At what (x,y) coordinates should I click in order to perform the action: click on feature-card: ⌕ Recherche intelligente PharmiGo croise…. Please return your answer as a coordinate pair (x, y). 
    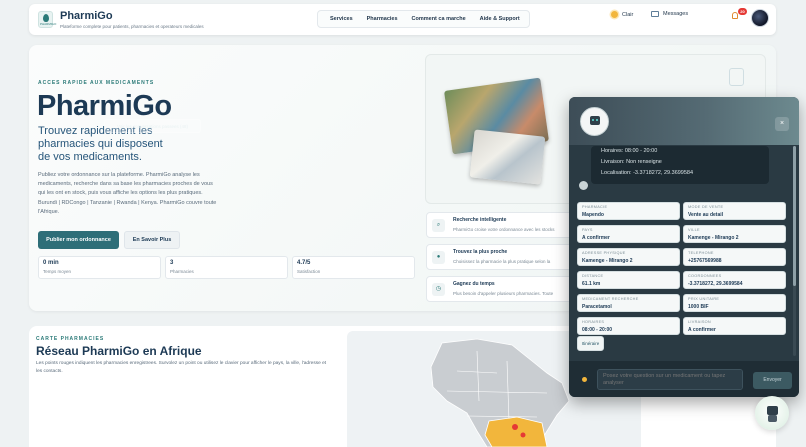
    Looking at the image, I should click on (500, 225).